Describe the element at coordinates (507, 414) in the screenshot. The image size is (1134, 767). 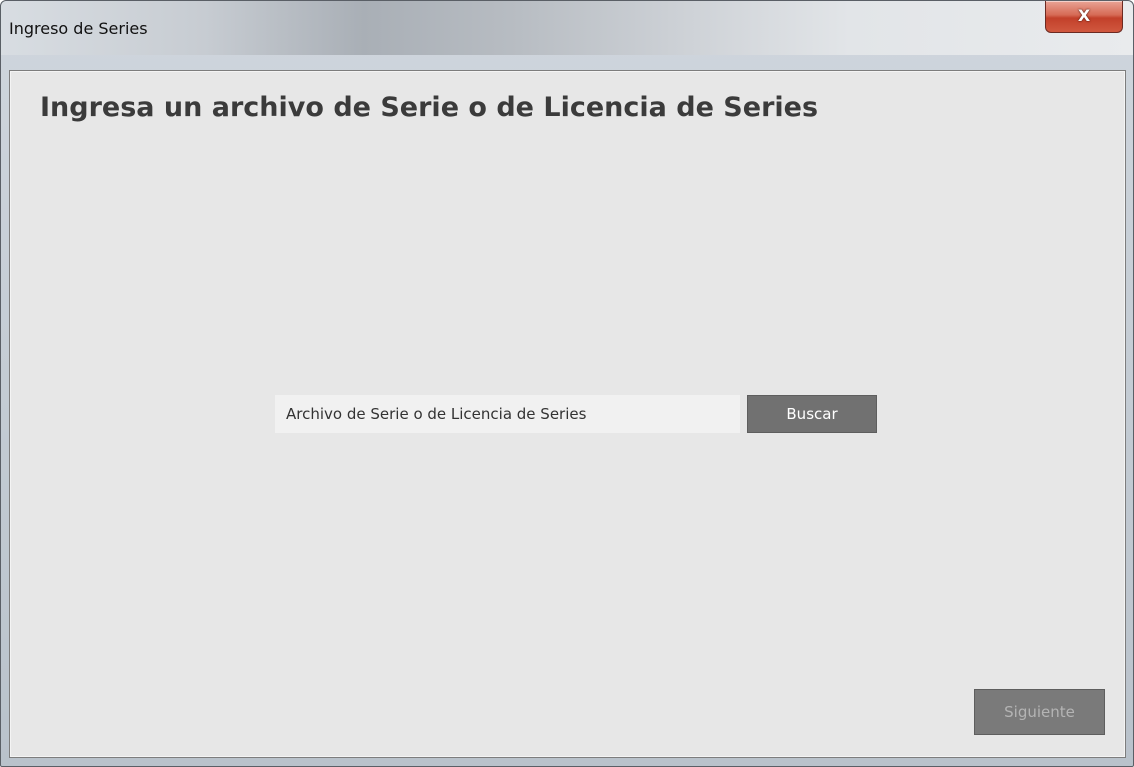
I see `file-path-input` at that location.